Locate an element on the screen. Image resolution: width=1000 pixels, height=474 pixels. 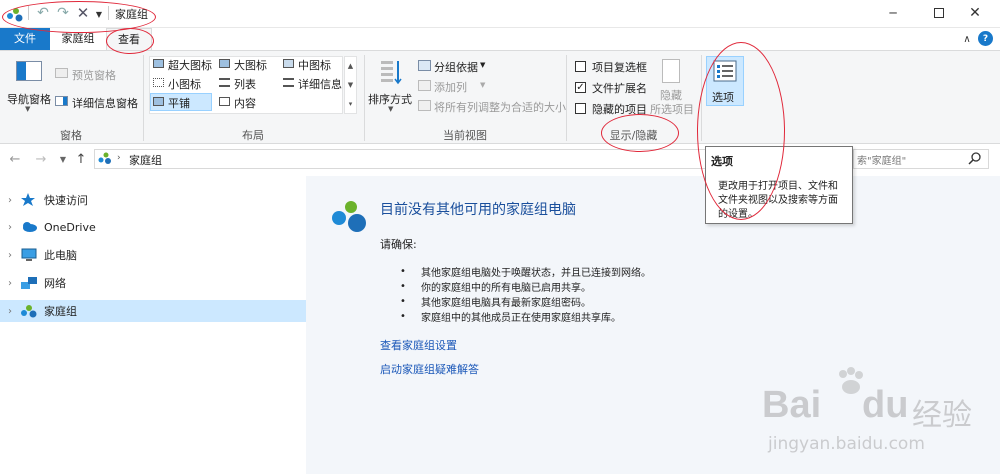
item-checkboxes-label: 项目复选框 is located at coordinates (619, 67).